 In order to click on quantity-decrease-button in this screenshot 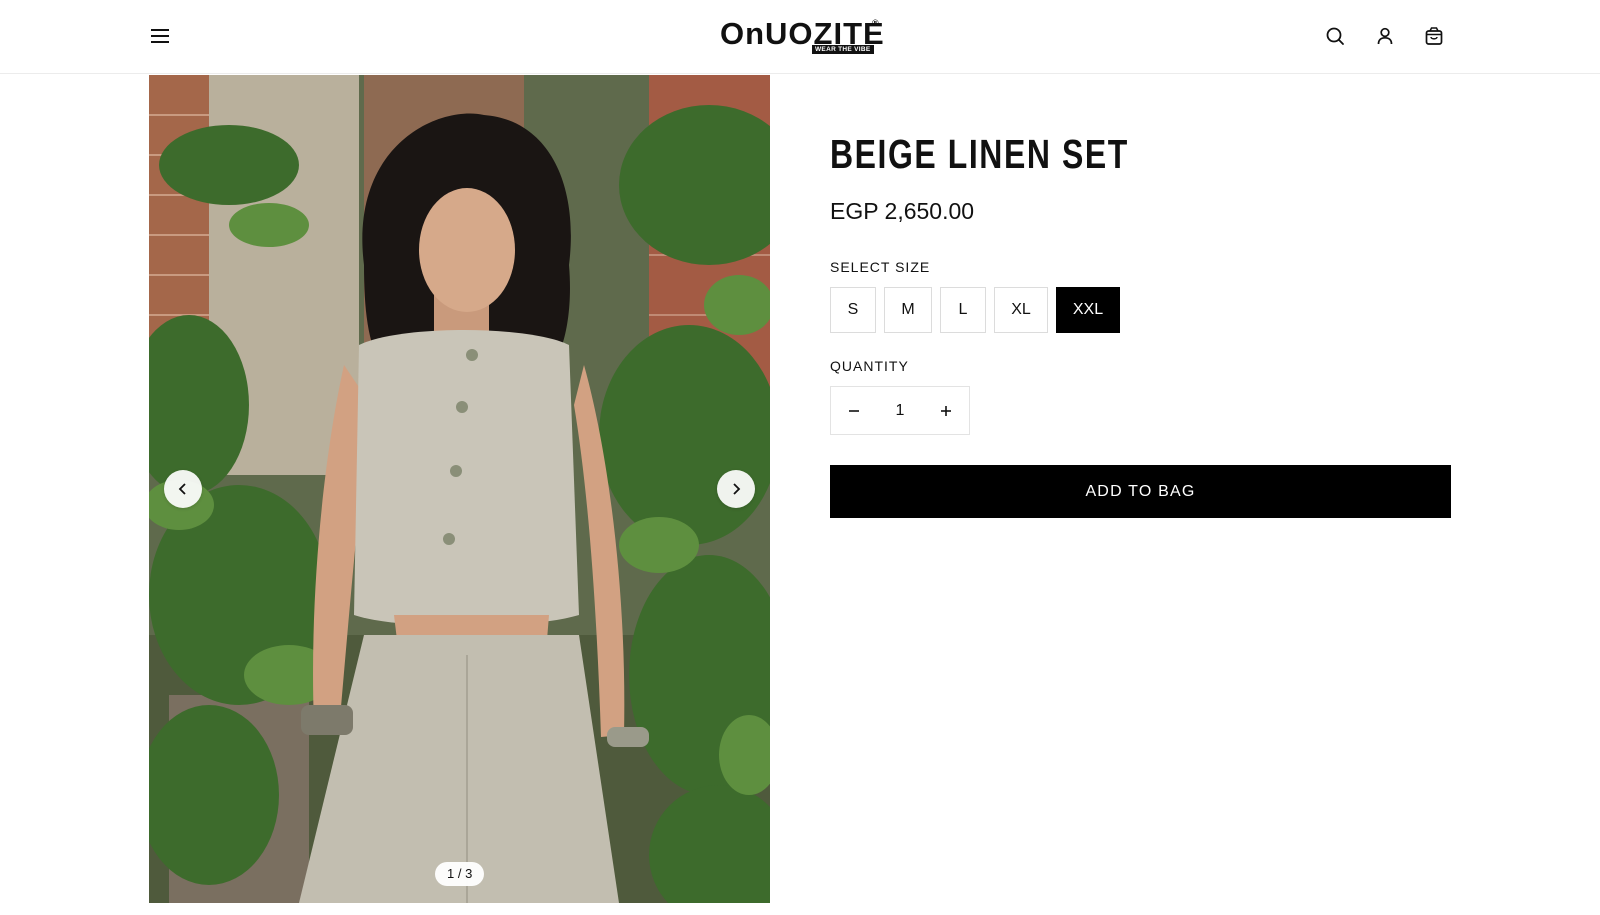, I will do `click(854, 410)`.